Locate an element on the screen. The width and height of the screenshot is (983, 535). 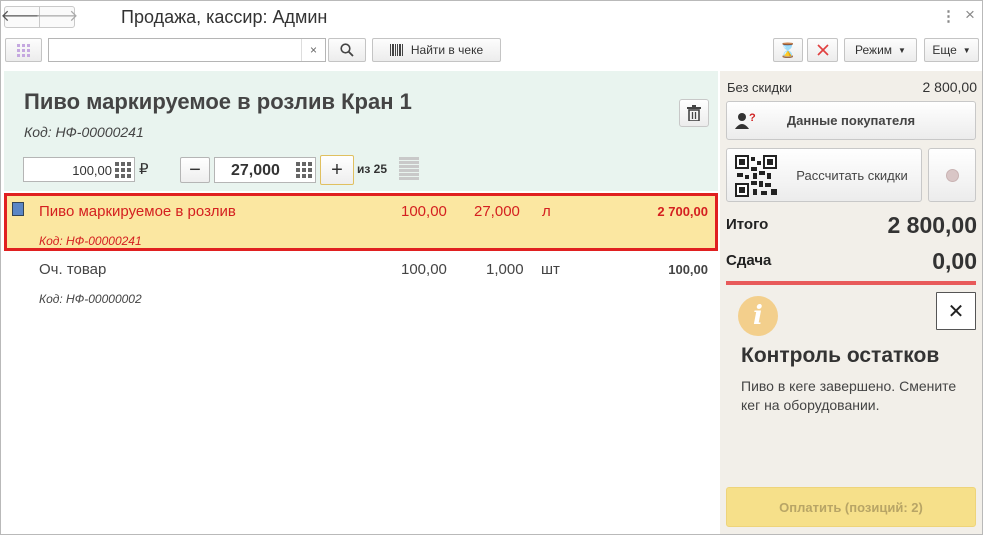
grid-icon is located at coordinates (23, 50).